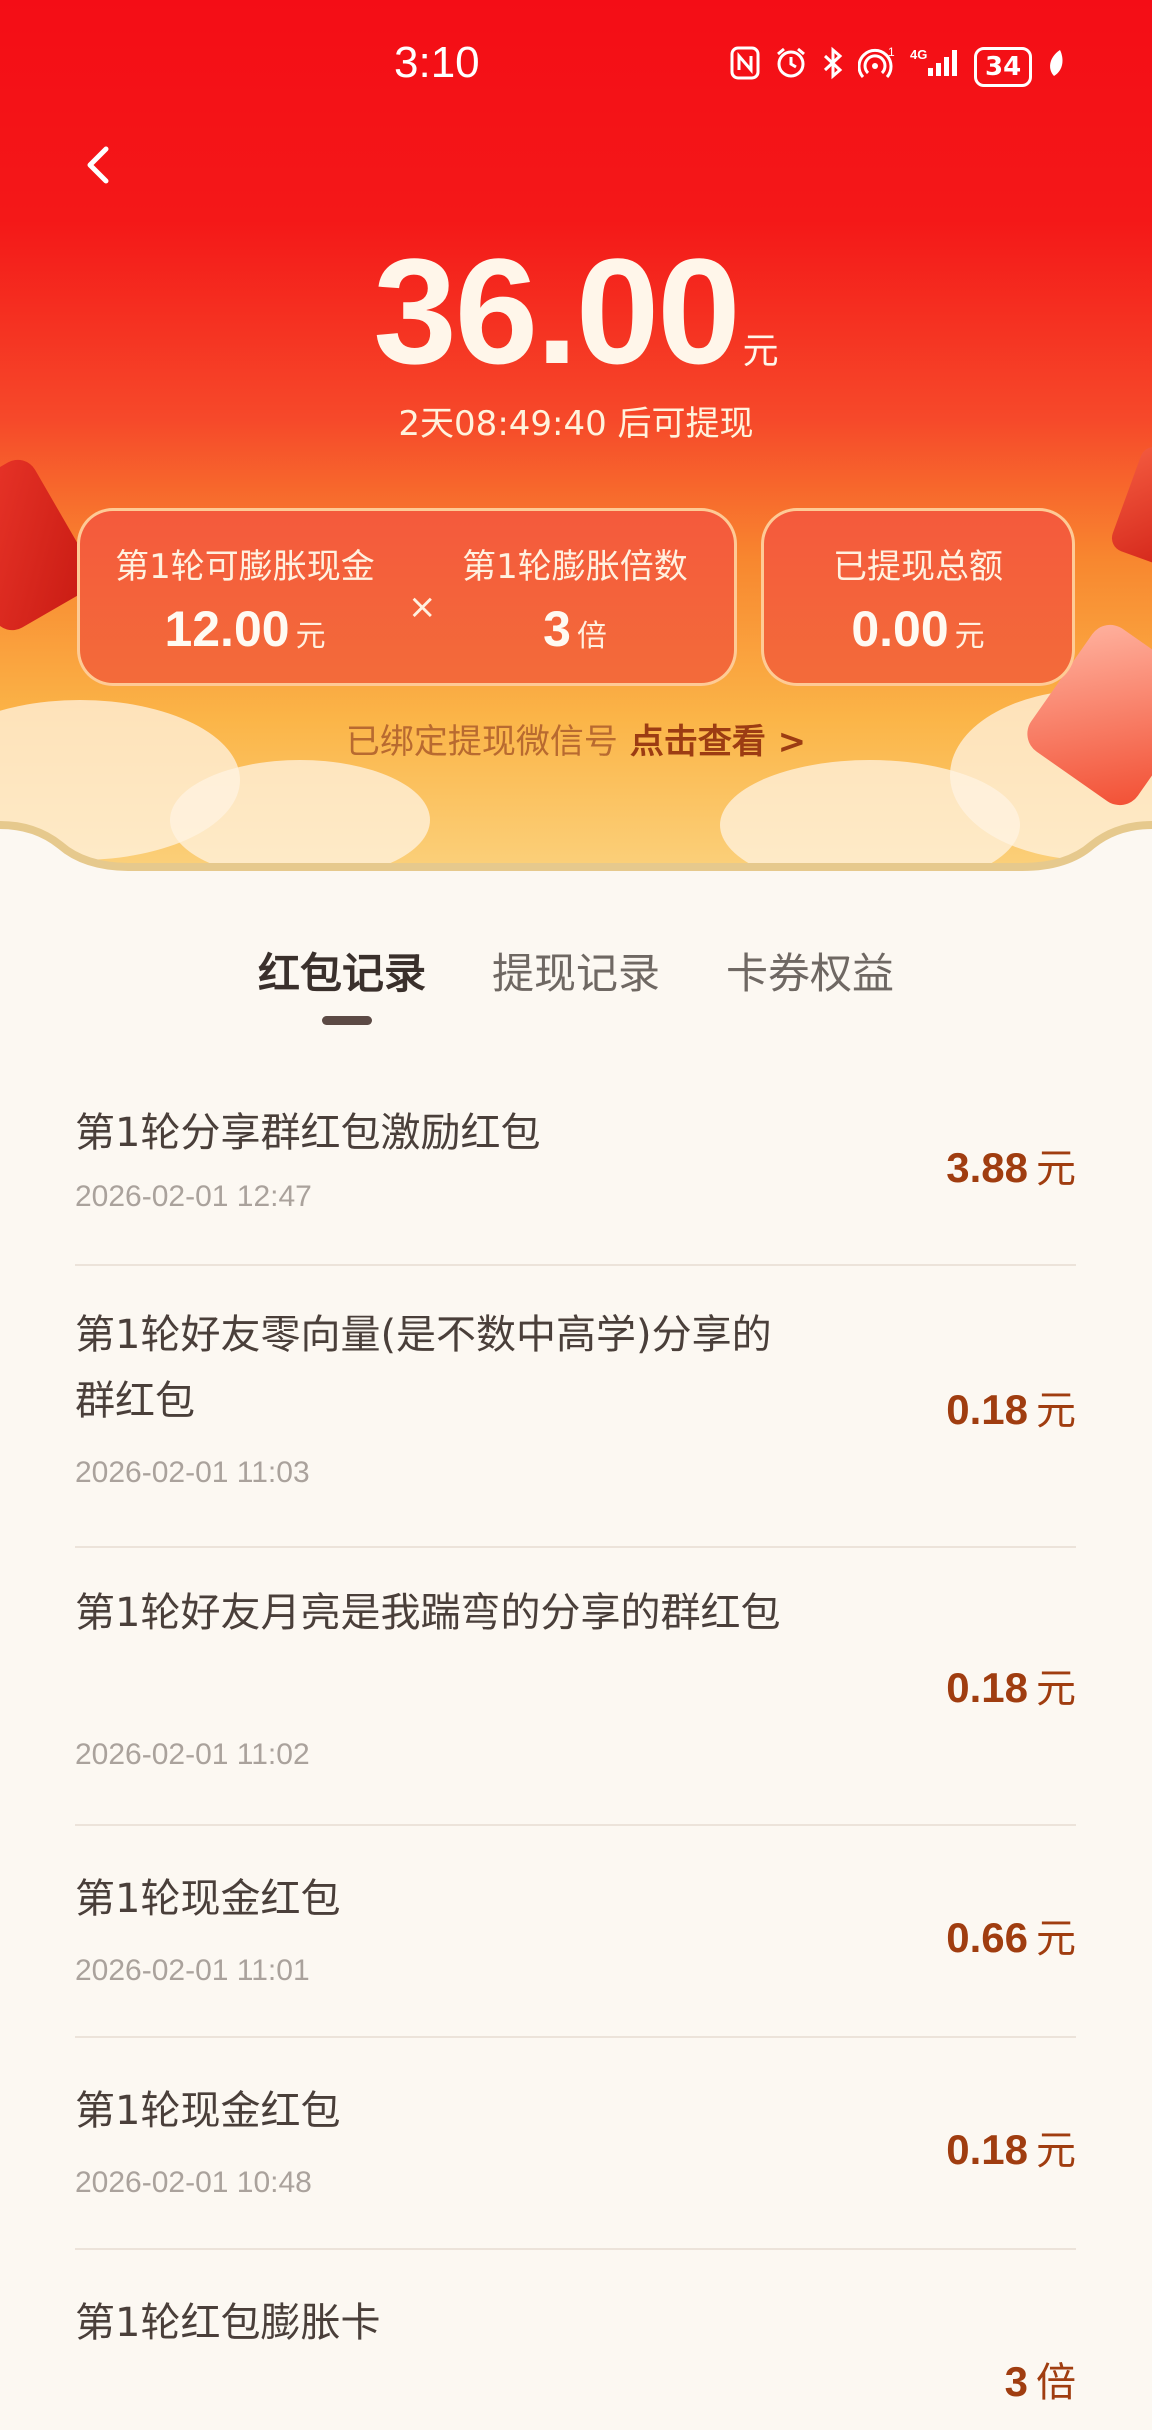 The height and width of the screenshot is (2430, 1152). Describe the element at coordinates (245, 567) in the screenshot. I see `cash-label: 第1轮可膨胀现金` at that location.